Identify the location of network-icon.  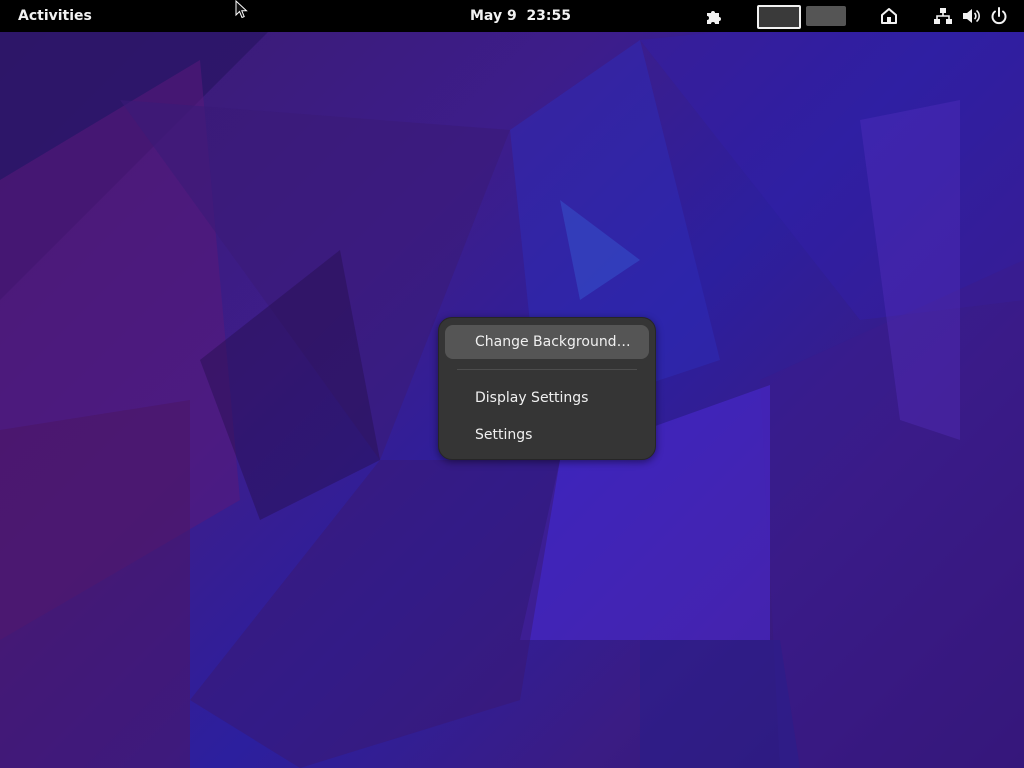
(943, 16).